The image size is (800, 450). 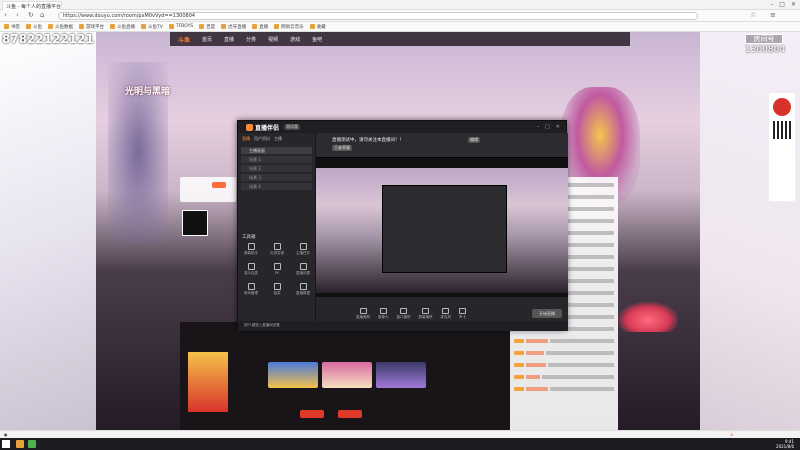 What do you see at coordinates (246, 139) in the screenshot?
I see `tab-live: 直播` at bounding box center [246, 139].